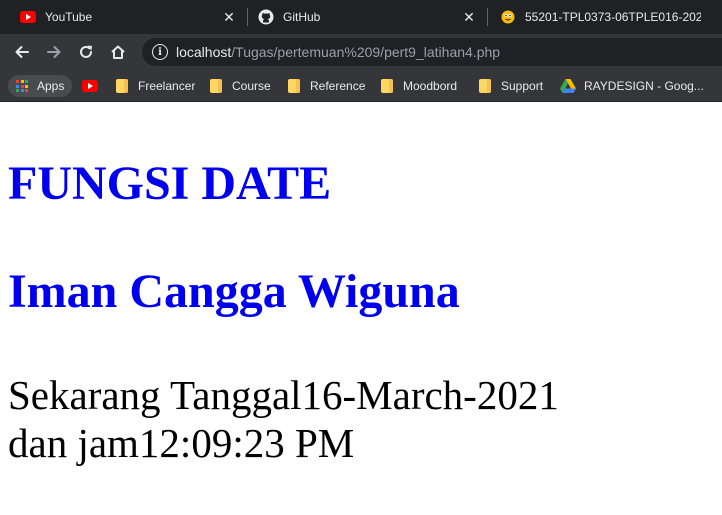 The image size is (722, 515). I want to click on bookmark-support: Support, so click(510, 86).